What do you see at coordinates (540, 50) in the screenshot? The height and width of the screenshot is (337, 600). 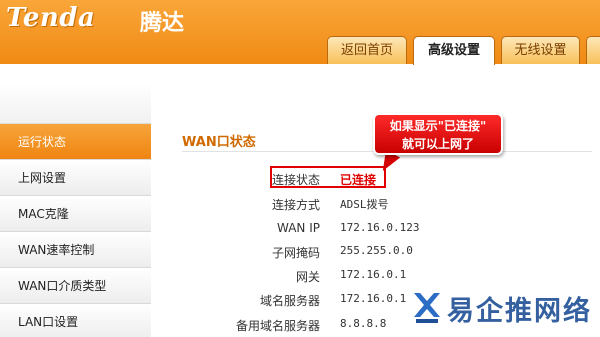 I see `tab-wireless-settings: 无线设置` at bounding box center [540, 50].